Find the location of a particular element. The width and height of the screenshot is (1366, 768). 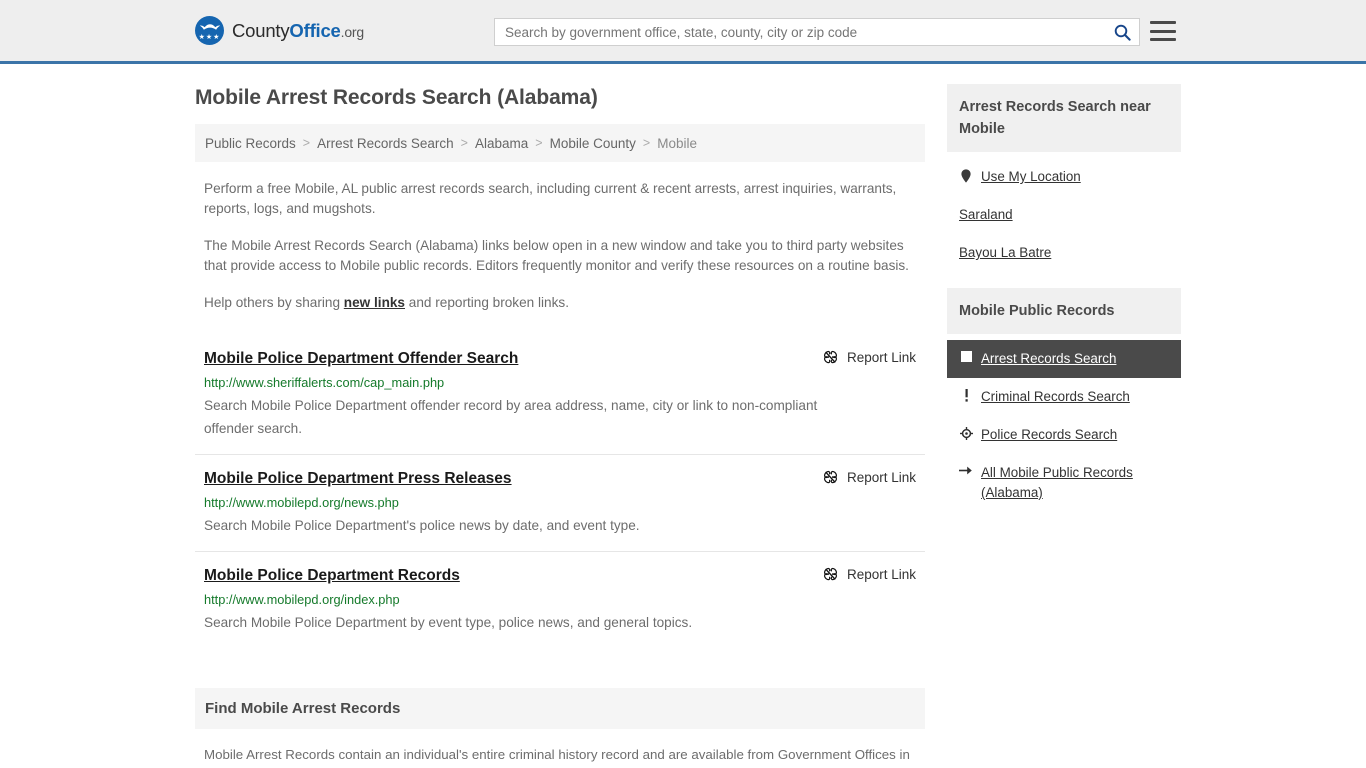

listing-url: http://www.mobilepd.org/index.php is located at coordinates (302, 599).